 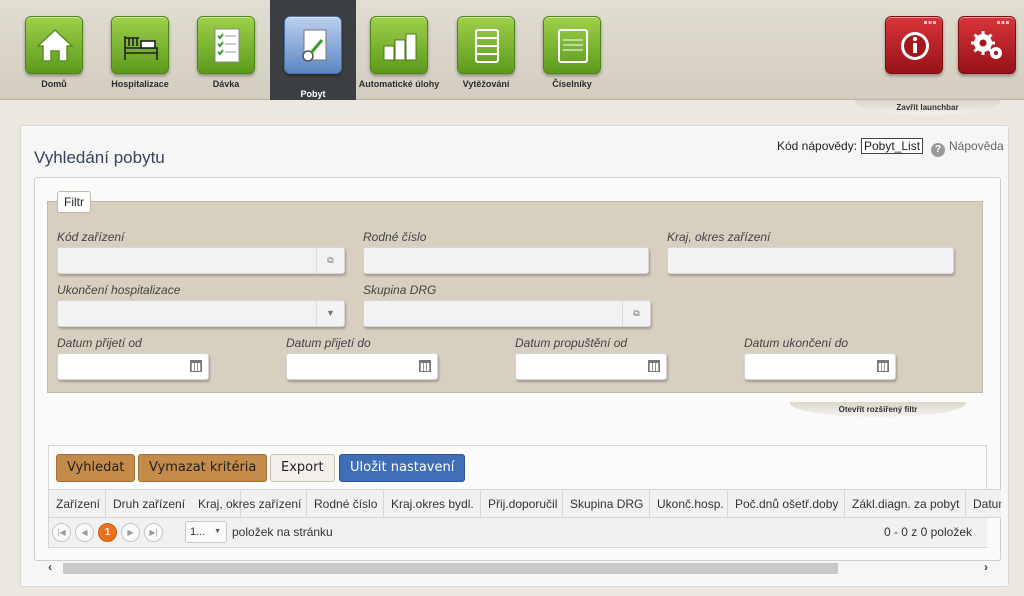 What do you see at coordinates (905, 503) in the screenshot?
I see `column-header: Zákl.diagn. za pobyt` at bounding box center [905, 503].